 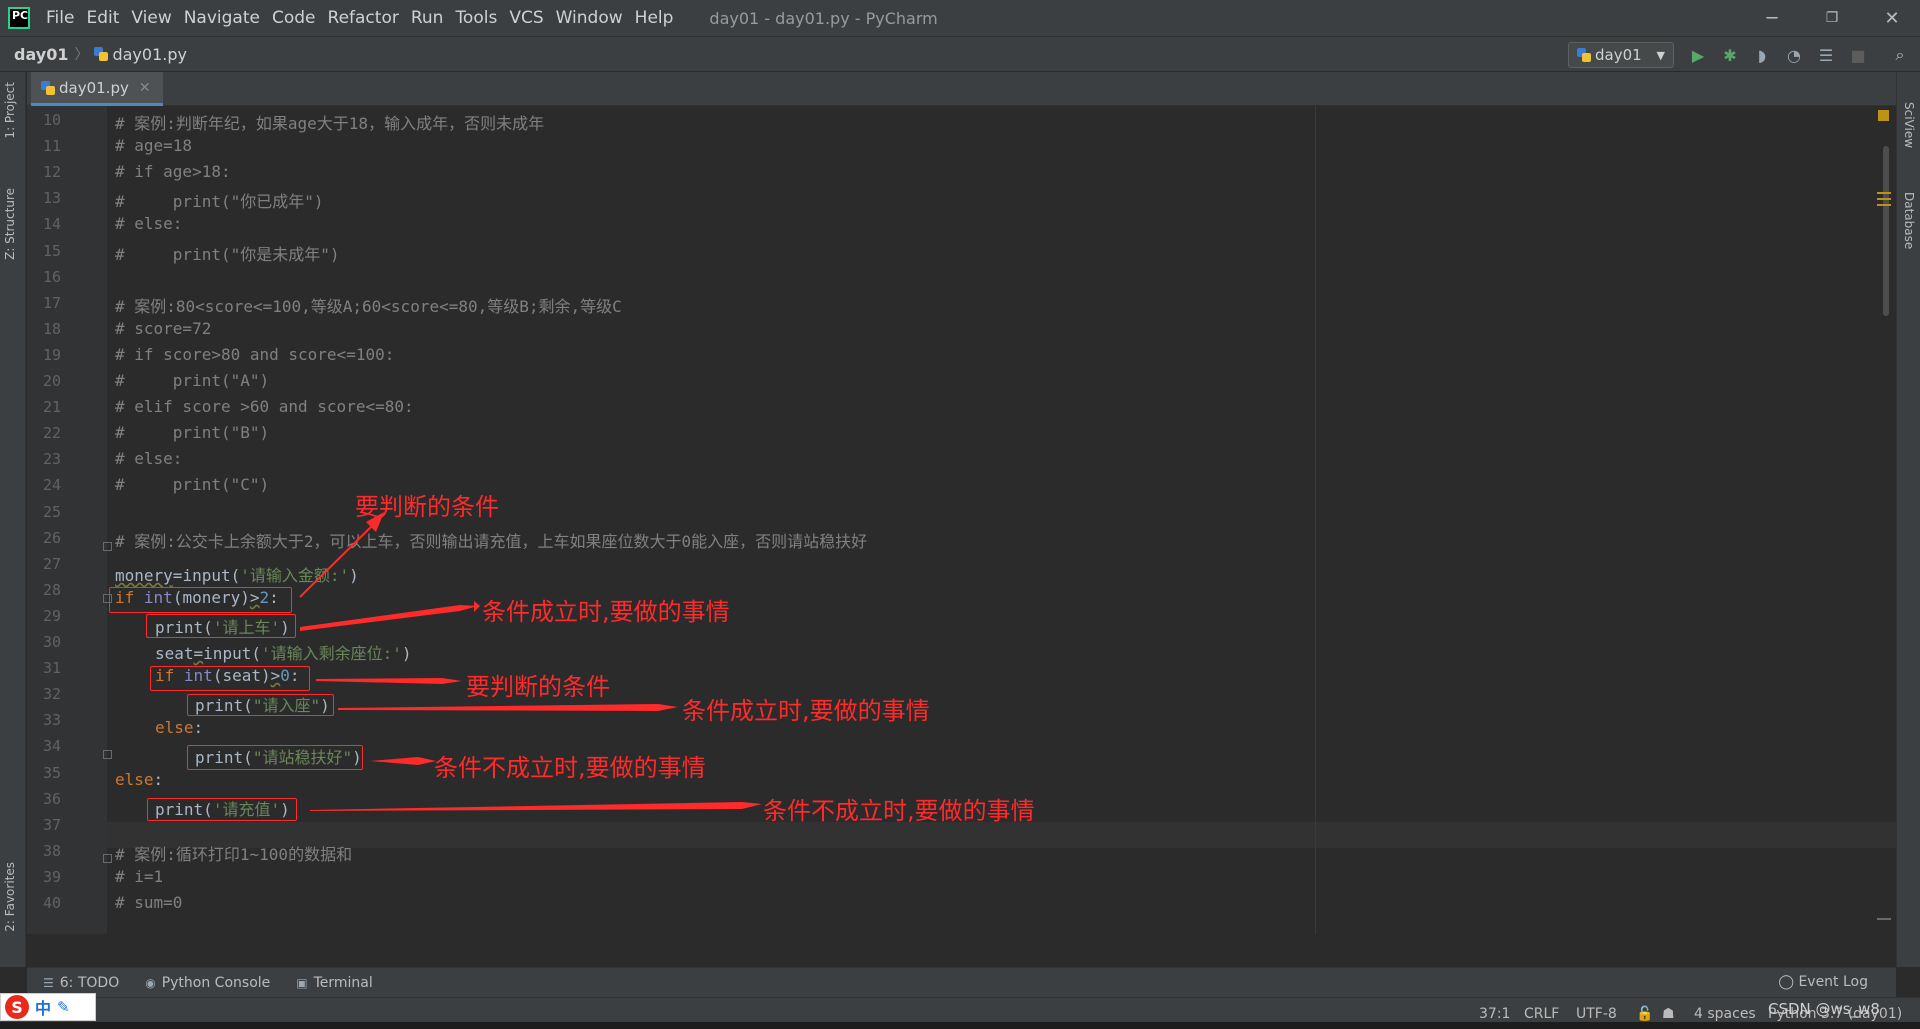 I want to click on menu-navigate: Navigate, so click(x=222, y=18).